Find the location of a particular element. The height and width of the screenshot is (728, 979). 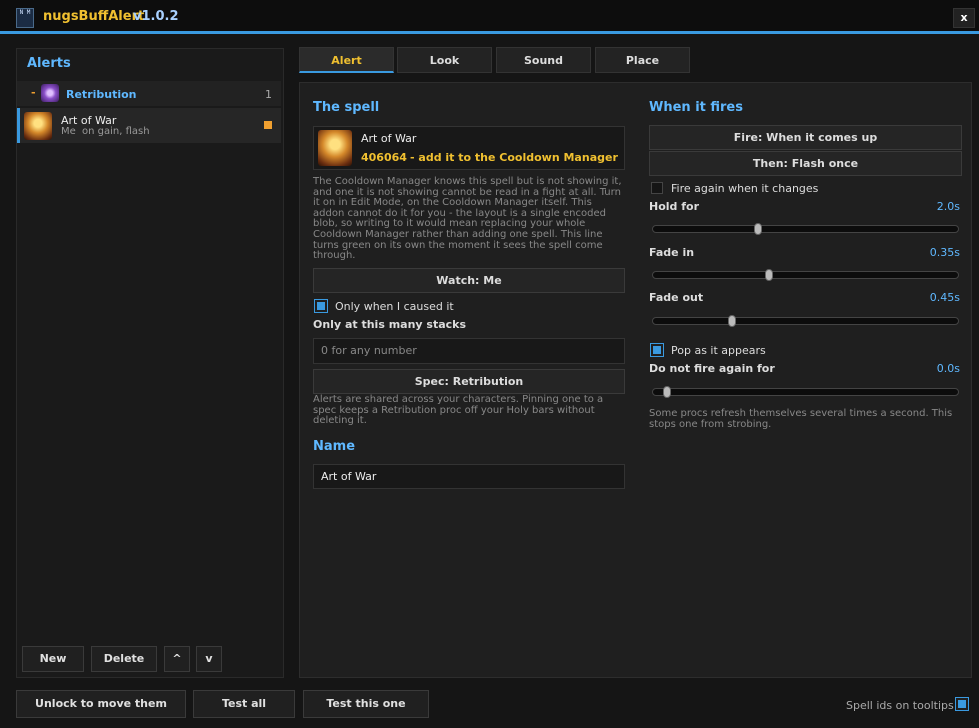

delete-alert-button: Delete is located at coordinates (124, 659).